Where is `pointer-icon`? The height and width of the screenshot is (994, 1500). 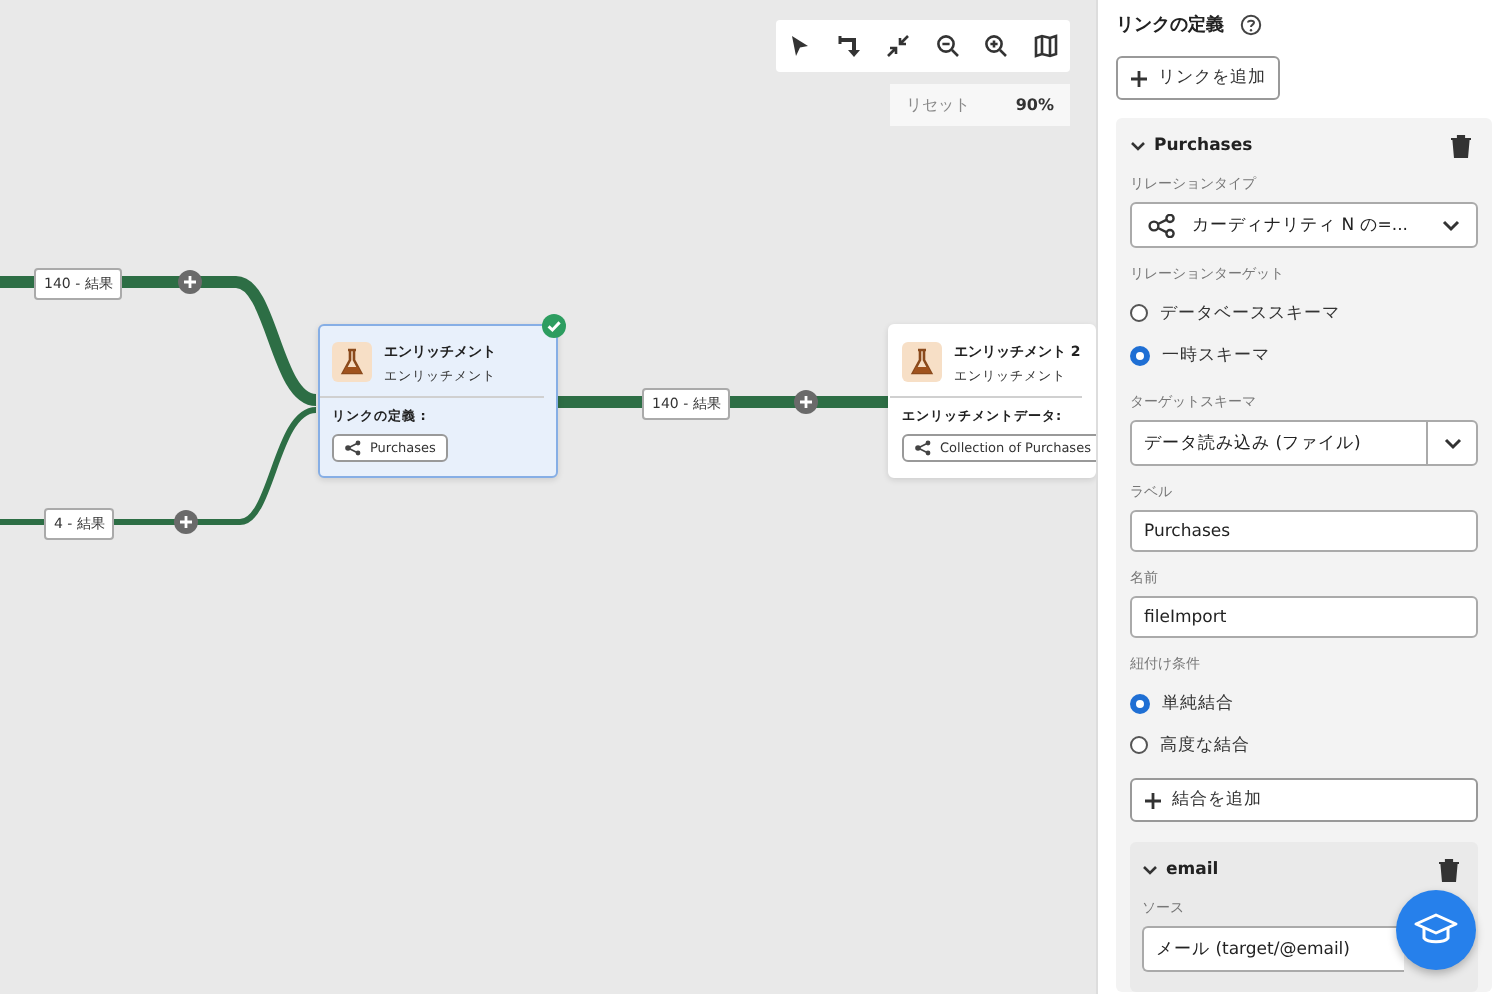
pointer-icon is located at coordinates (800, 46).